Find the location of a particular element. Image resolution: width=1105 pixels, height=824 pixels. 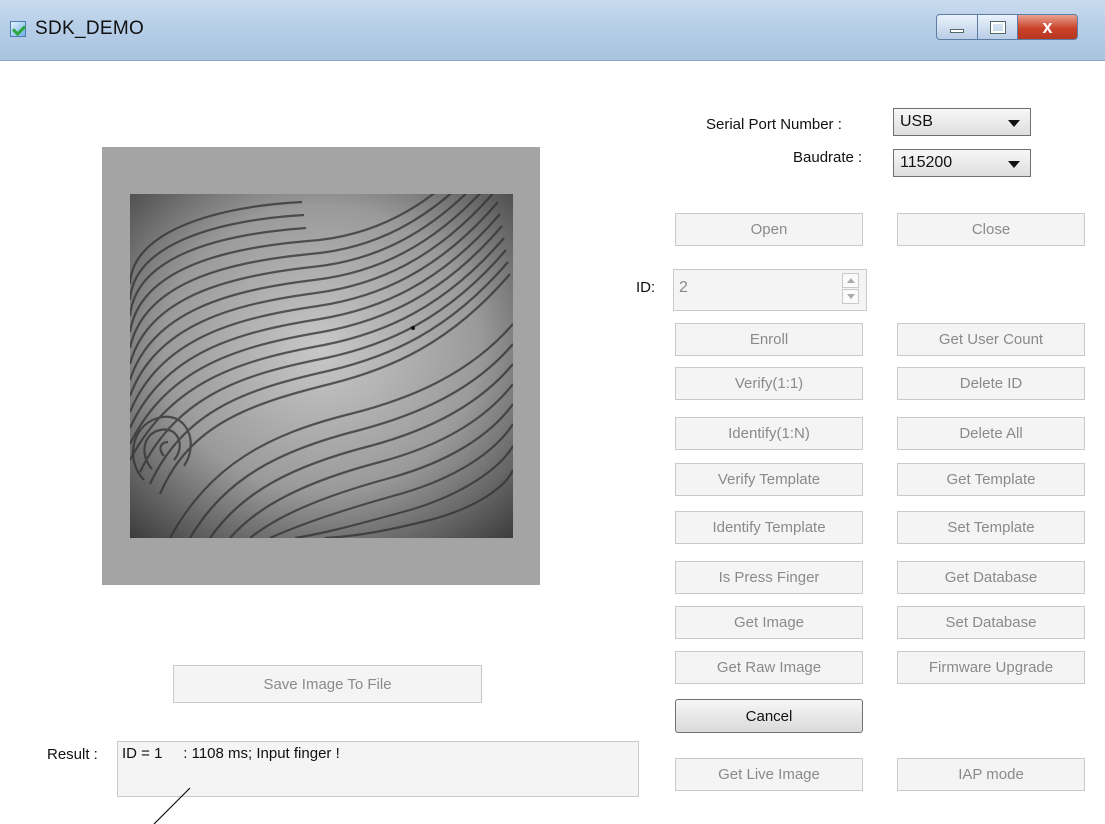

close-window-button: x is located at coordinates (1048, 27).